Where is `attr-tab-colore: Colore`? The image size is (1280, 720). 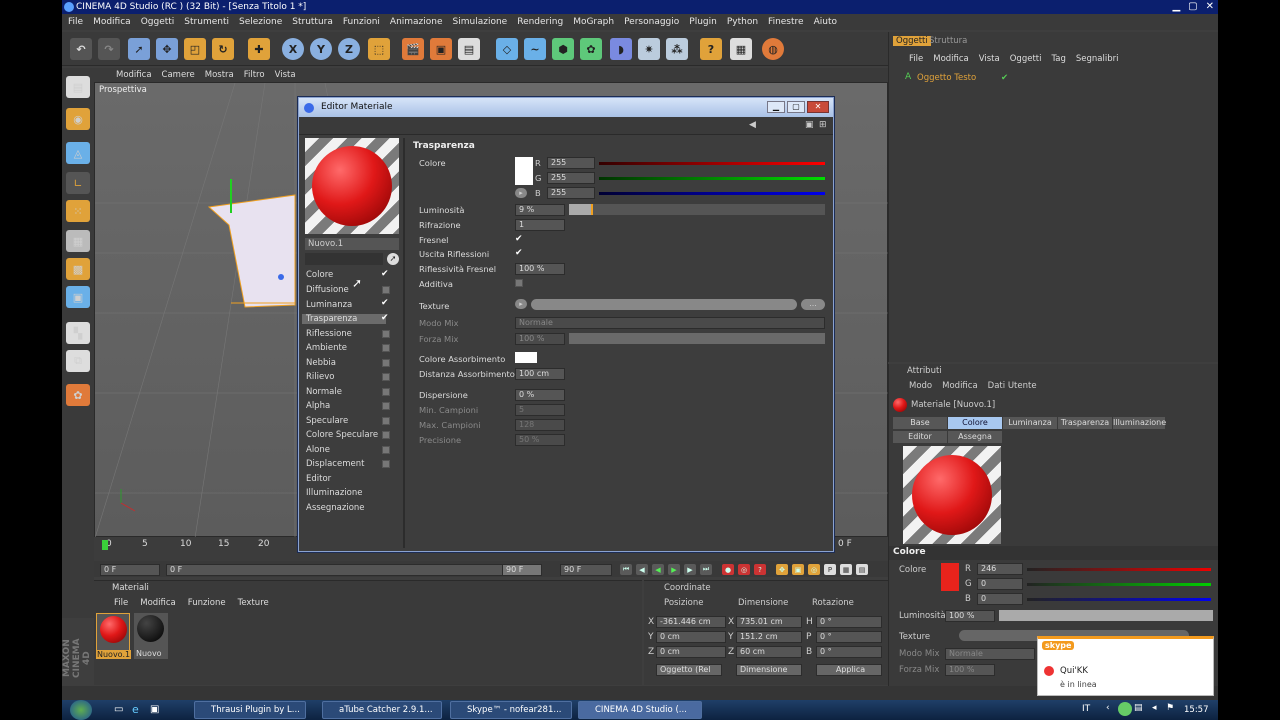 attr-tab-colore: Colore is located at coordinates (975, 423).